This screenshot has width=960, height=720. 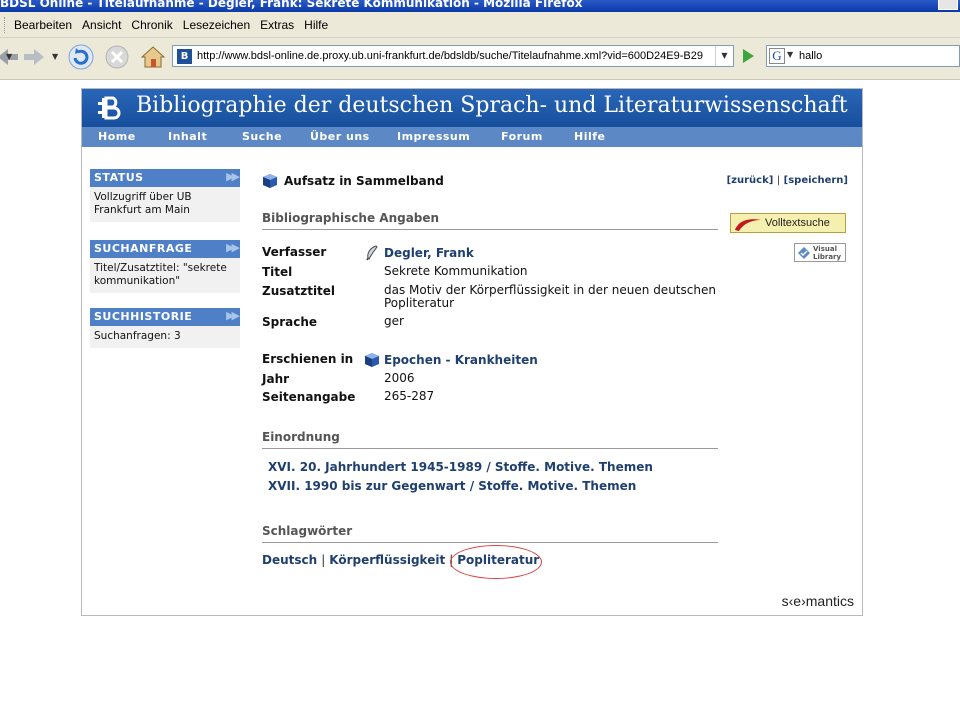 I want to click on subtitle-label: Zusatztitel, so click(x=299, y=291).